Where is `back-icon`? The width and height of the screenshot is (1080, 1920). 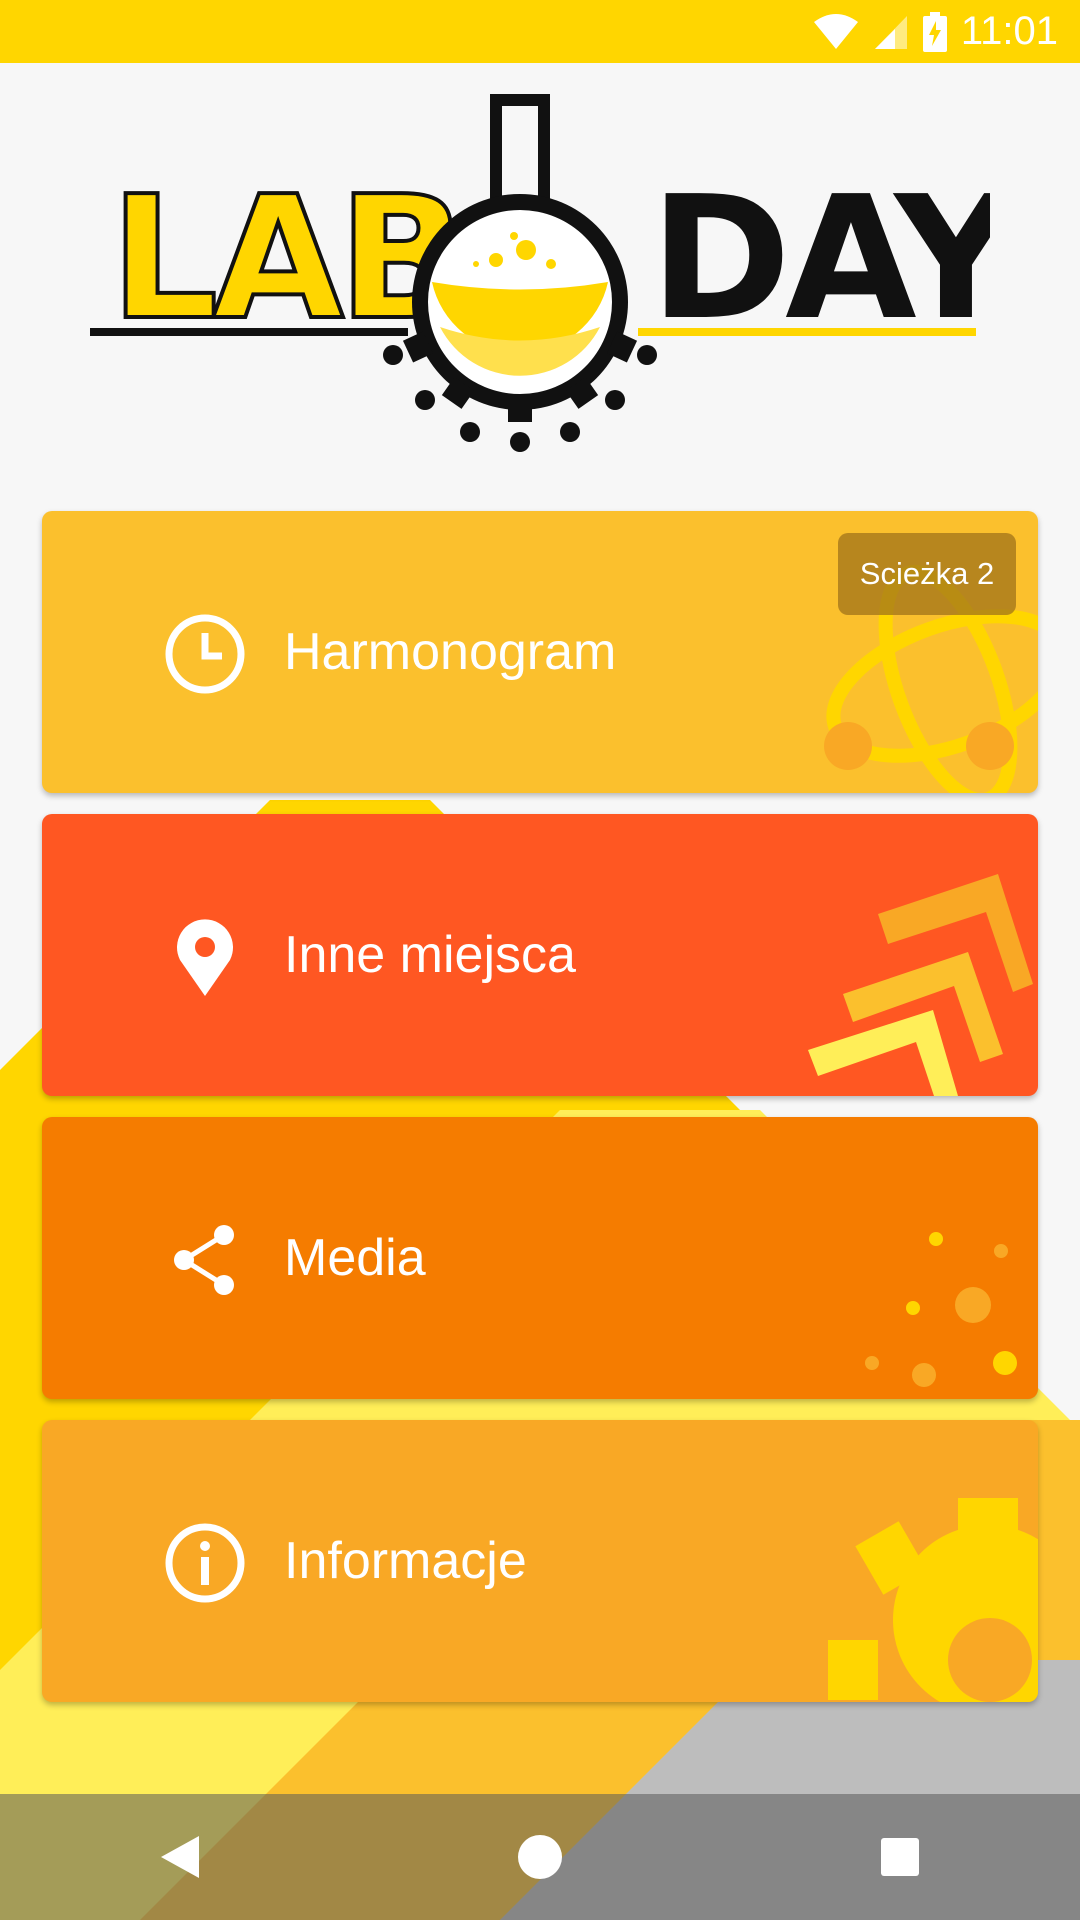 back-icon is located at coordinates (180, 1857).